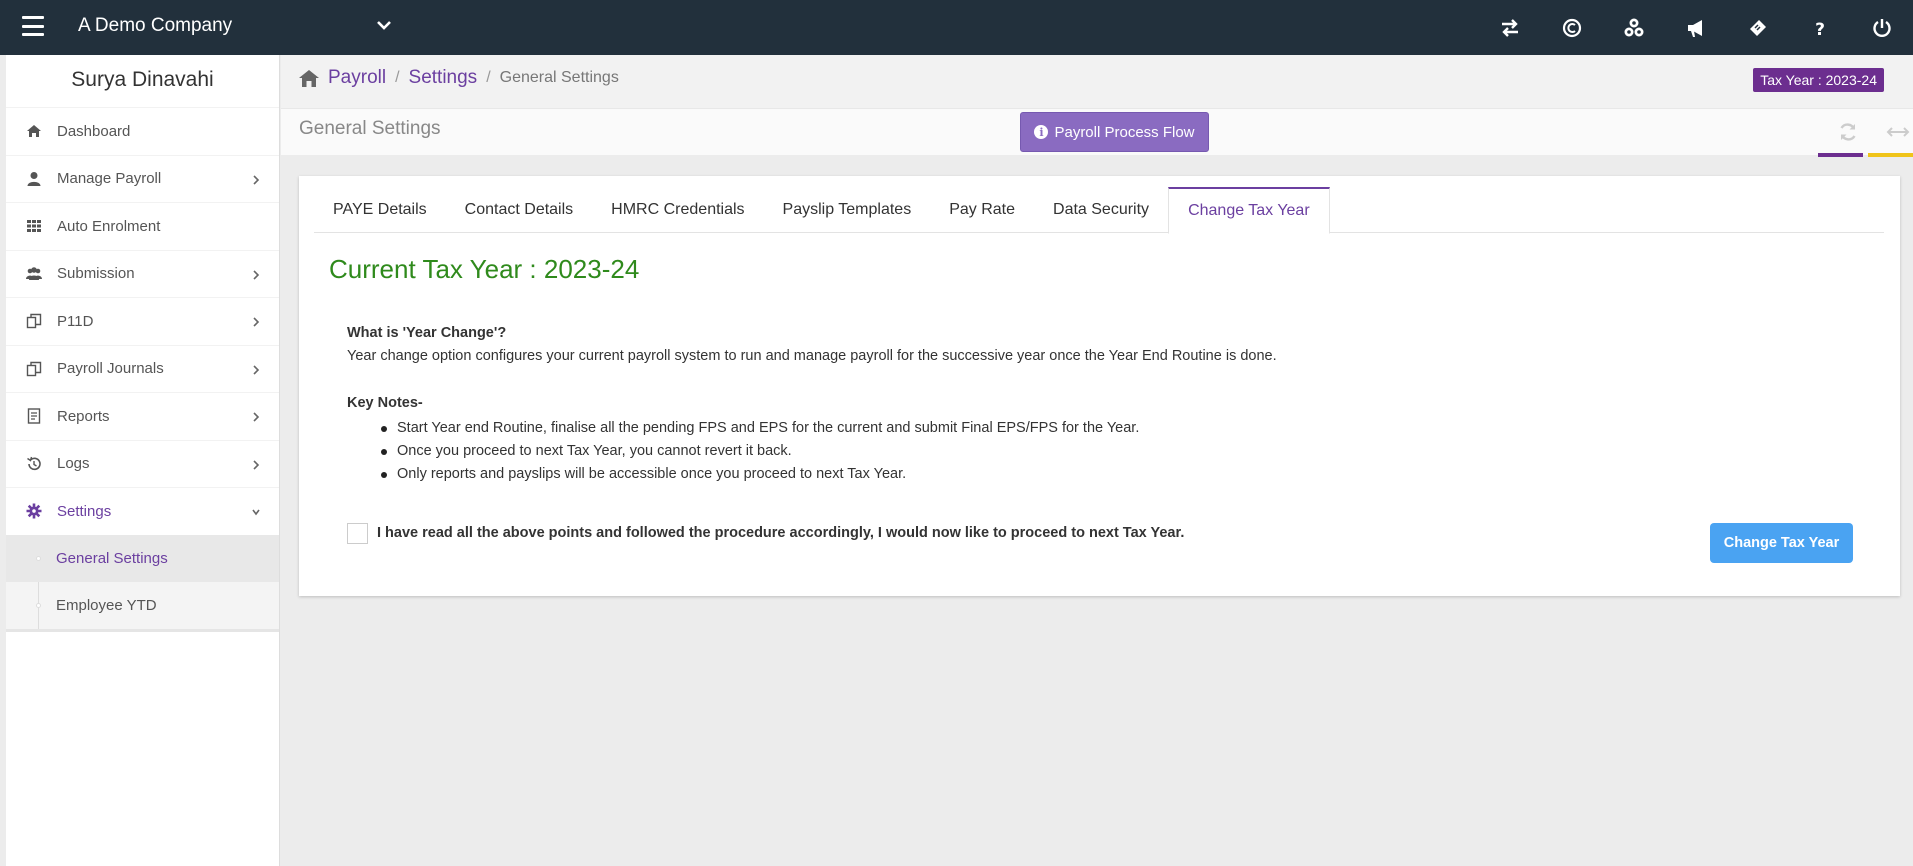 The width and height of the screenshot is (1913, 866). What do you see at coordinates (847, 210) in the screenshot?
I see `tab-payslip-templates: Payslip Templates` at bounding box center [847, 210].